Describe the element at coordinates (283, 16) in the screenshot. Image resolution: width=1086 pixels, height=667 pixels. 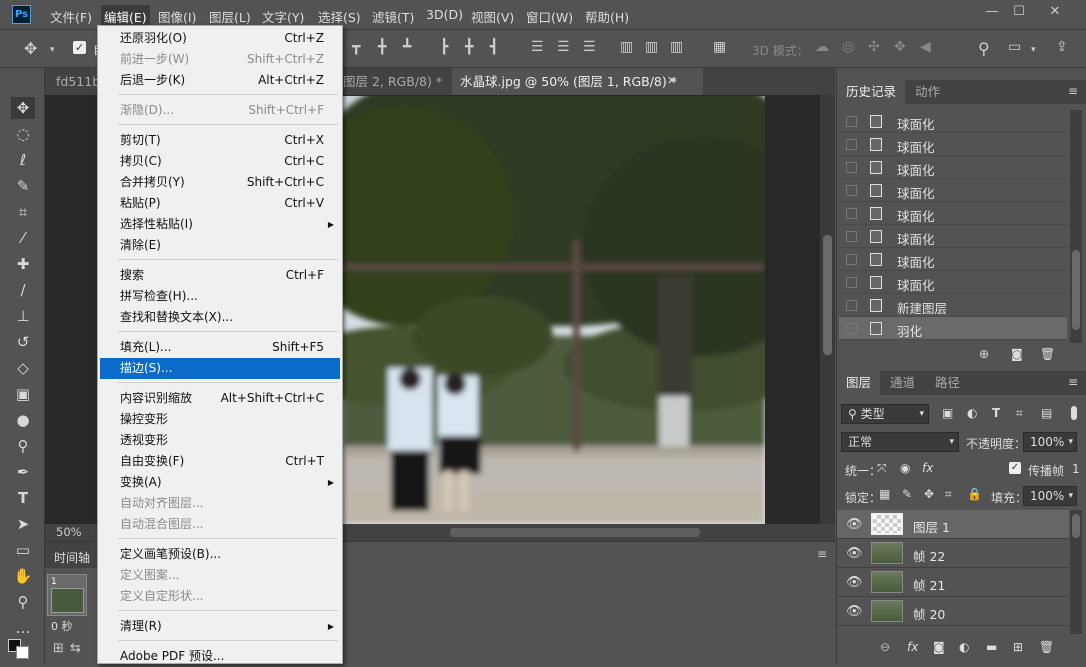
I see `menu-type: 文字(Y)` at that location.